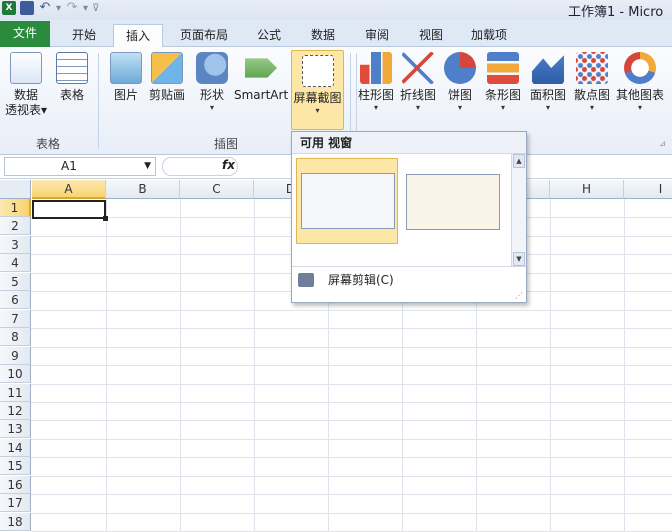 The image size is (672, 532). I want to click on active-cell, so click(70, 210).